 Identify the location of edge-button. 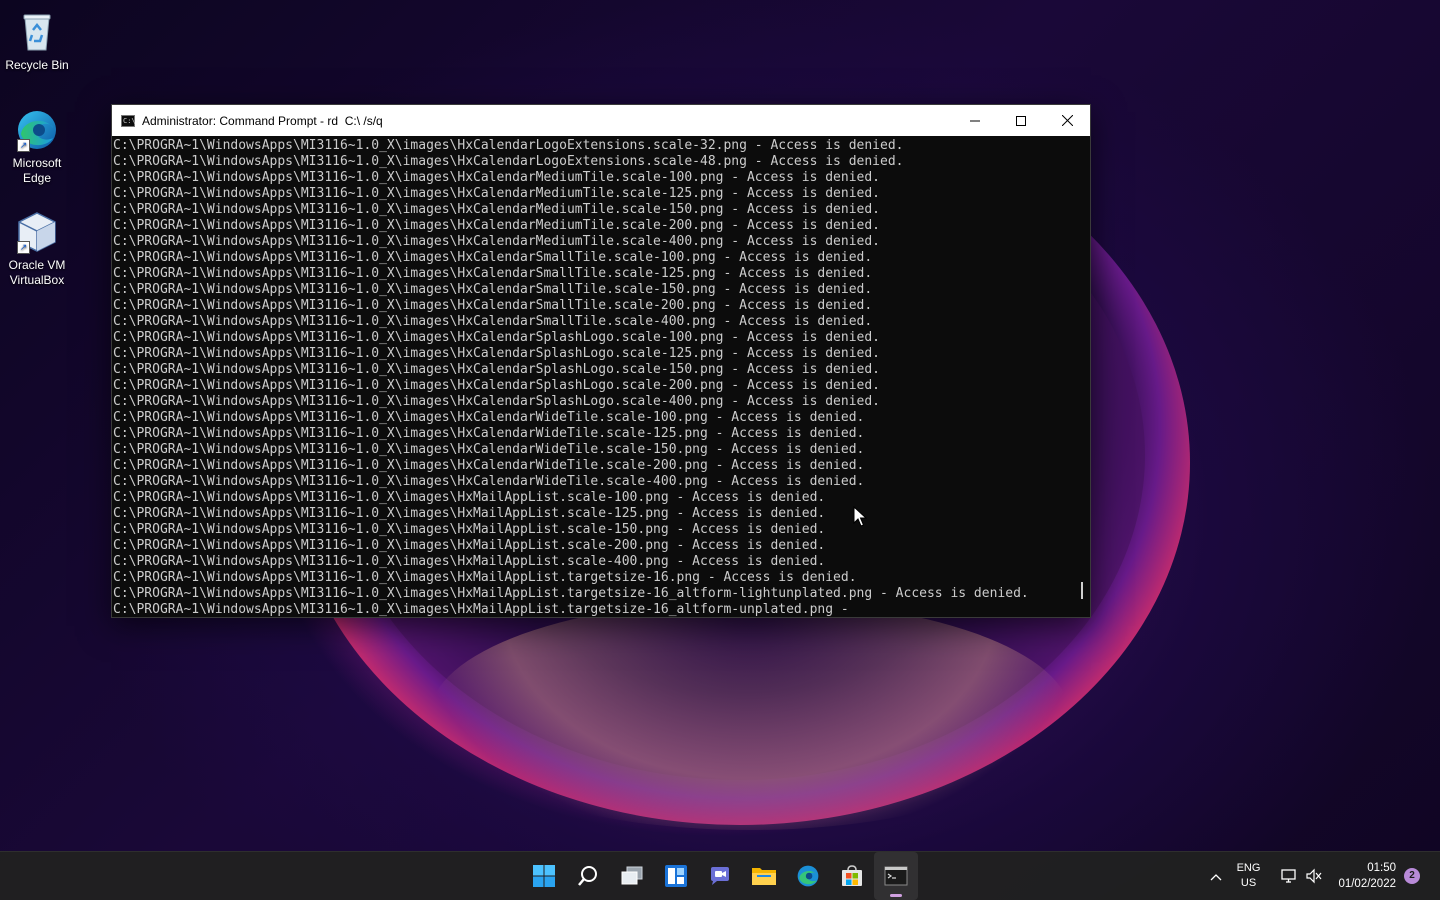
(808, 876).